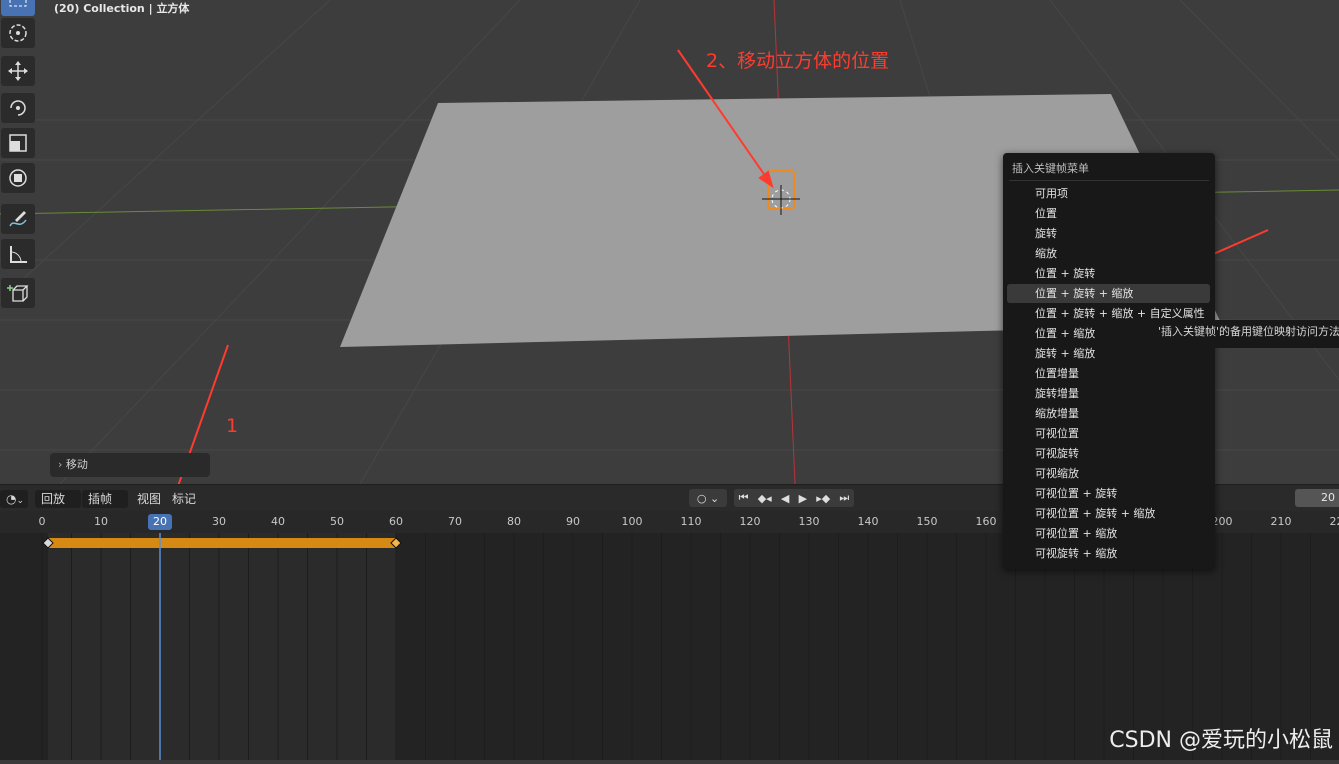 The image size is (1339, 764). Describe the element at coordinates (1108, 453) in the screenshot. I see `menu-item: 可视旋转` at that location.